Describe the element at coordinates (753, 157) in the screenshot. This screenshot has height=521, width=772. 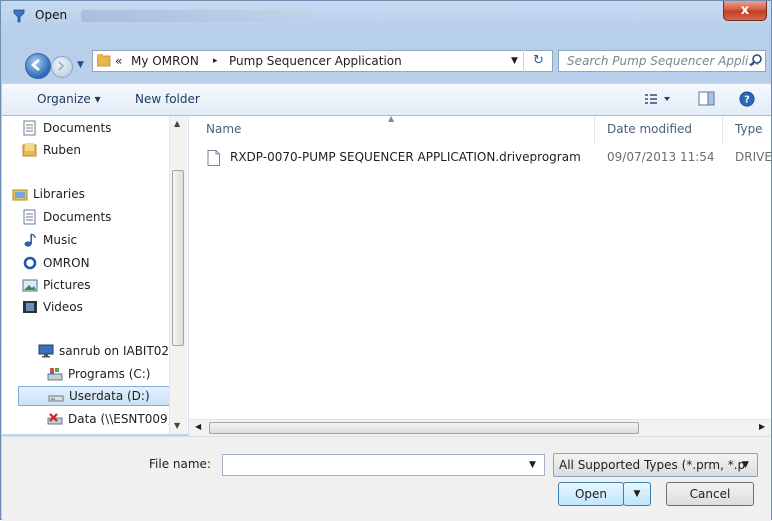
I see `file-type: DRIVEP` at that location.